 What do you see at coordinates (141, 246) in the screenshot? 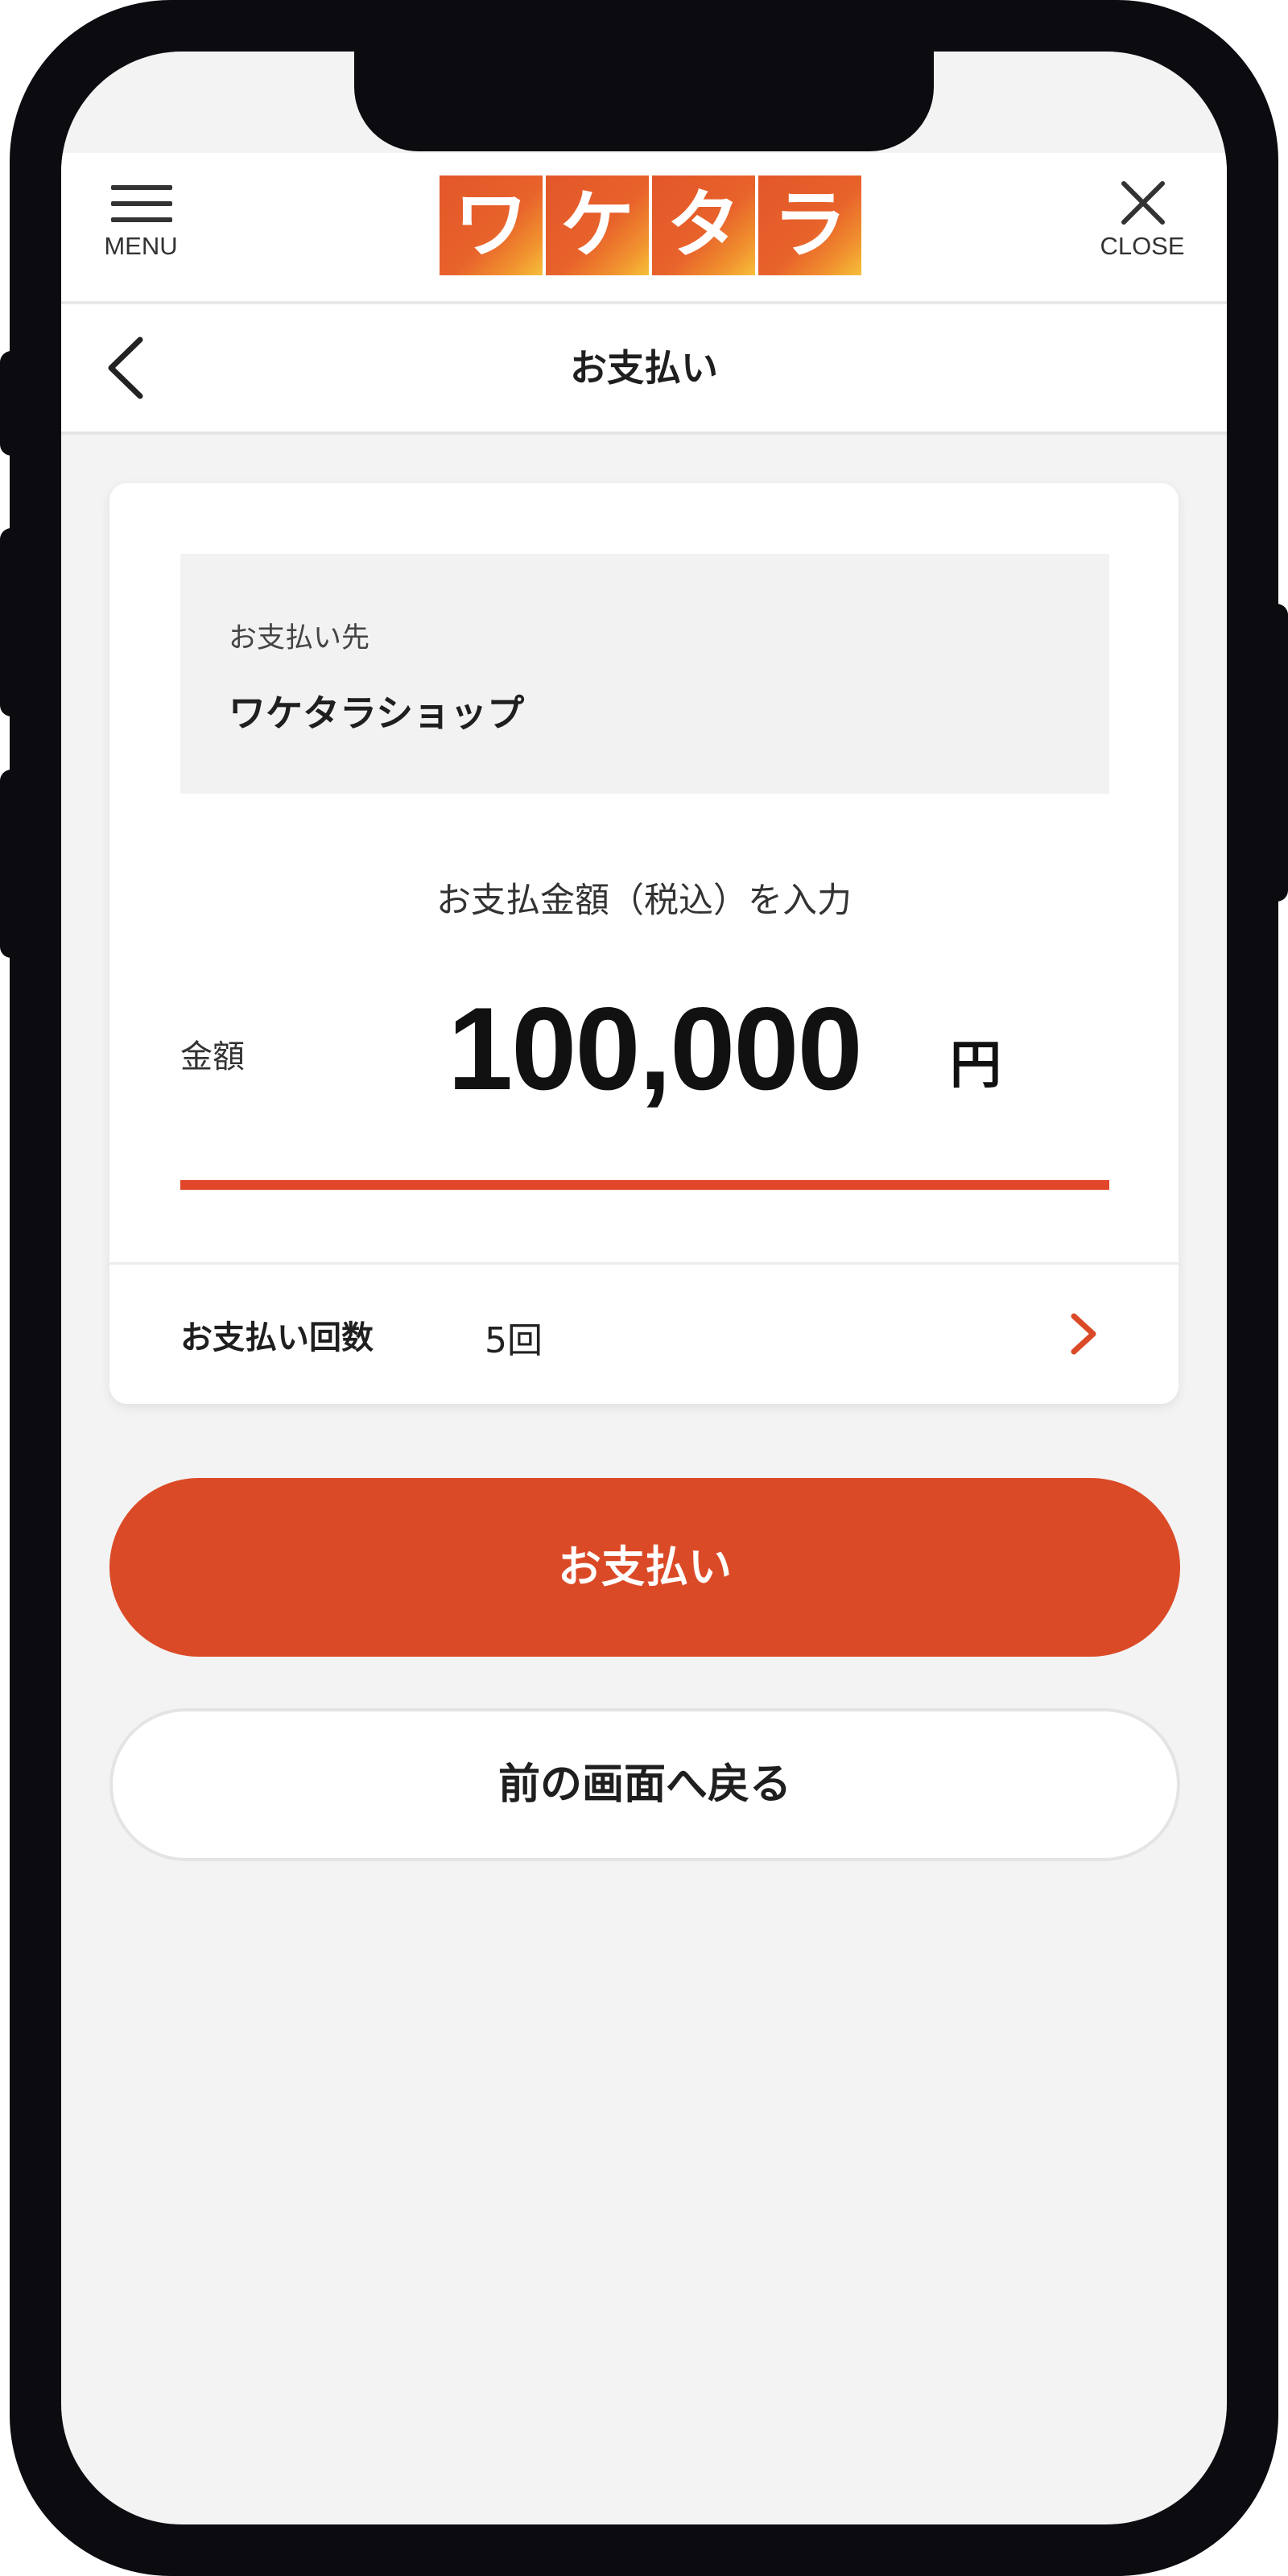
I see `menu-label: MENU` at bounding box center [141, 246].